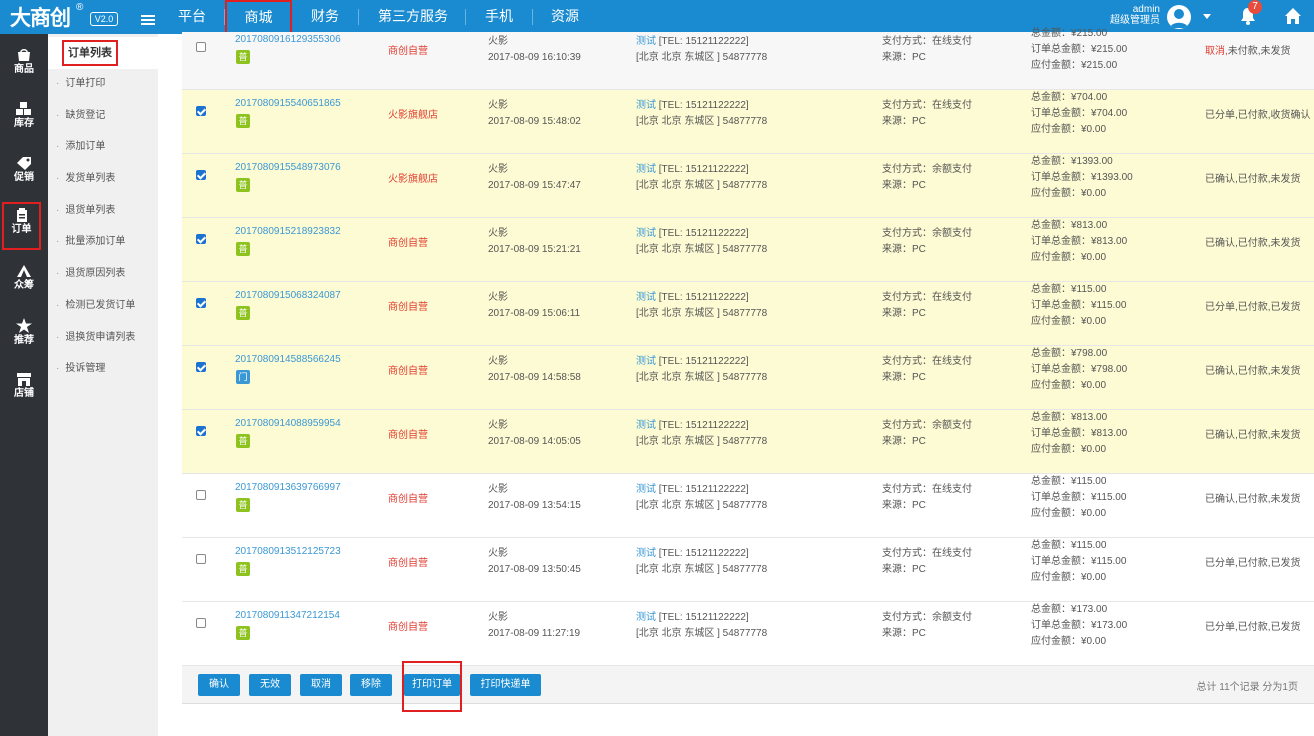  I want to click on order-number-link: 2017080915068324087, so click(288, 295).